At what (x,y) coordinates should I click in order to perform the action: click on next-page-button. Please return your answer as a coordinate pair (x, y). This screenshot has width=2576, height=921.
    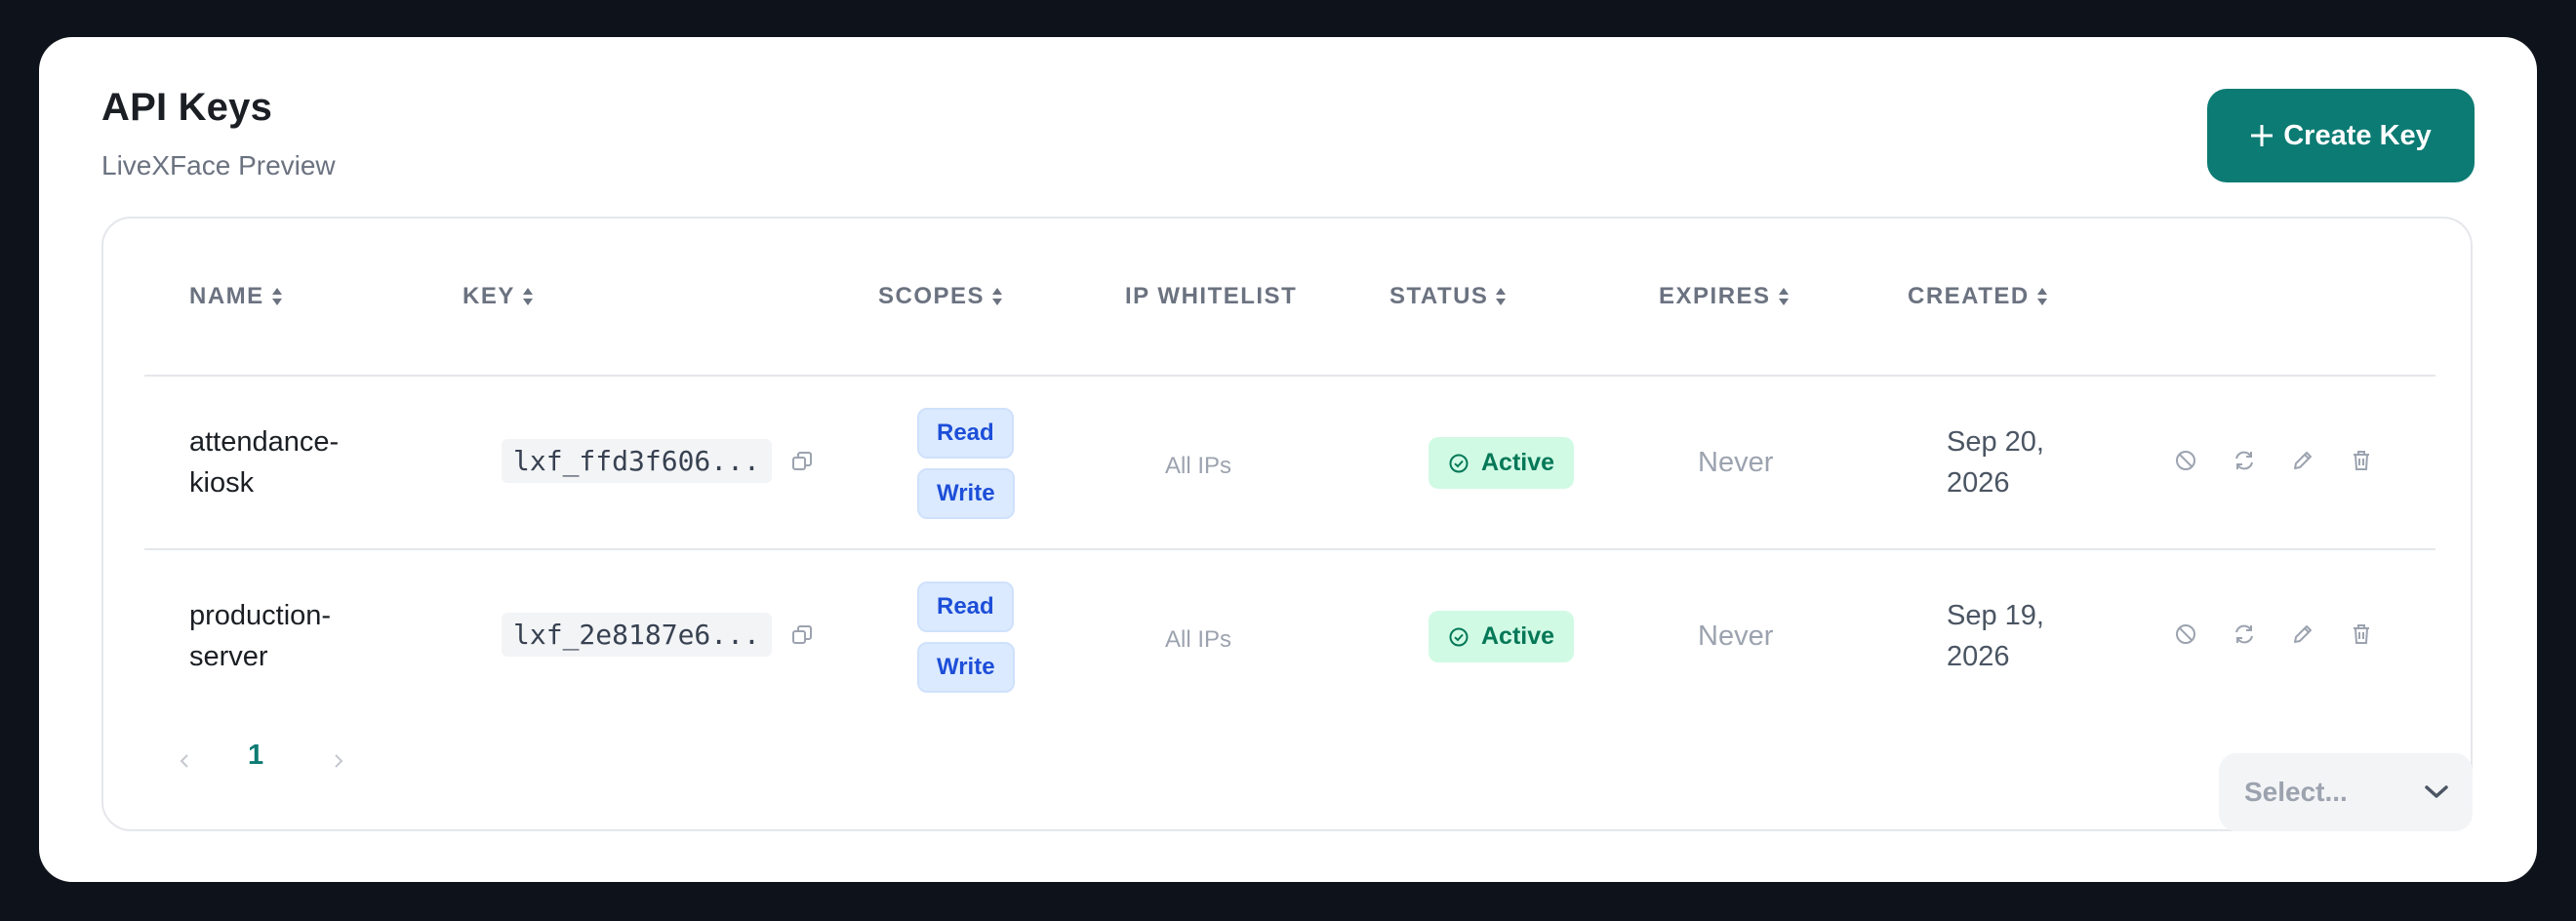
    Looking at the image, I should click on (338, 761).